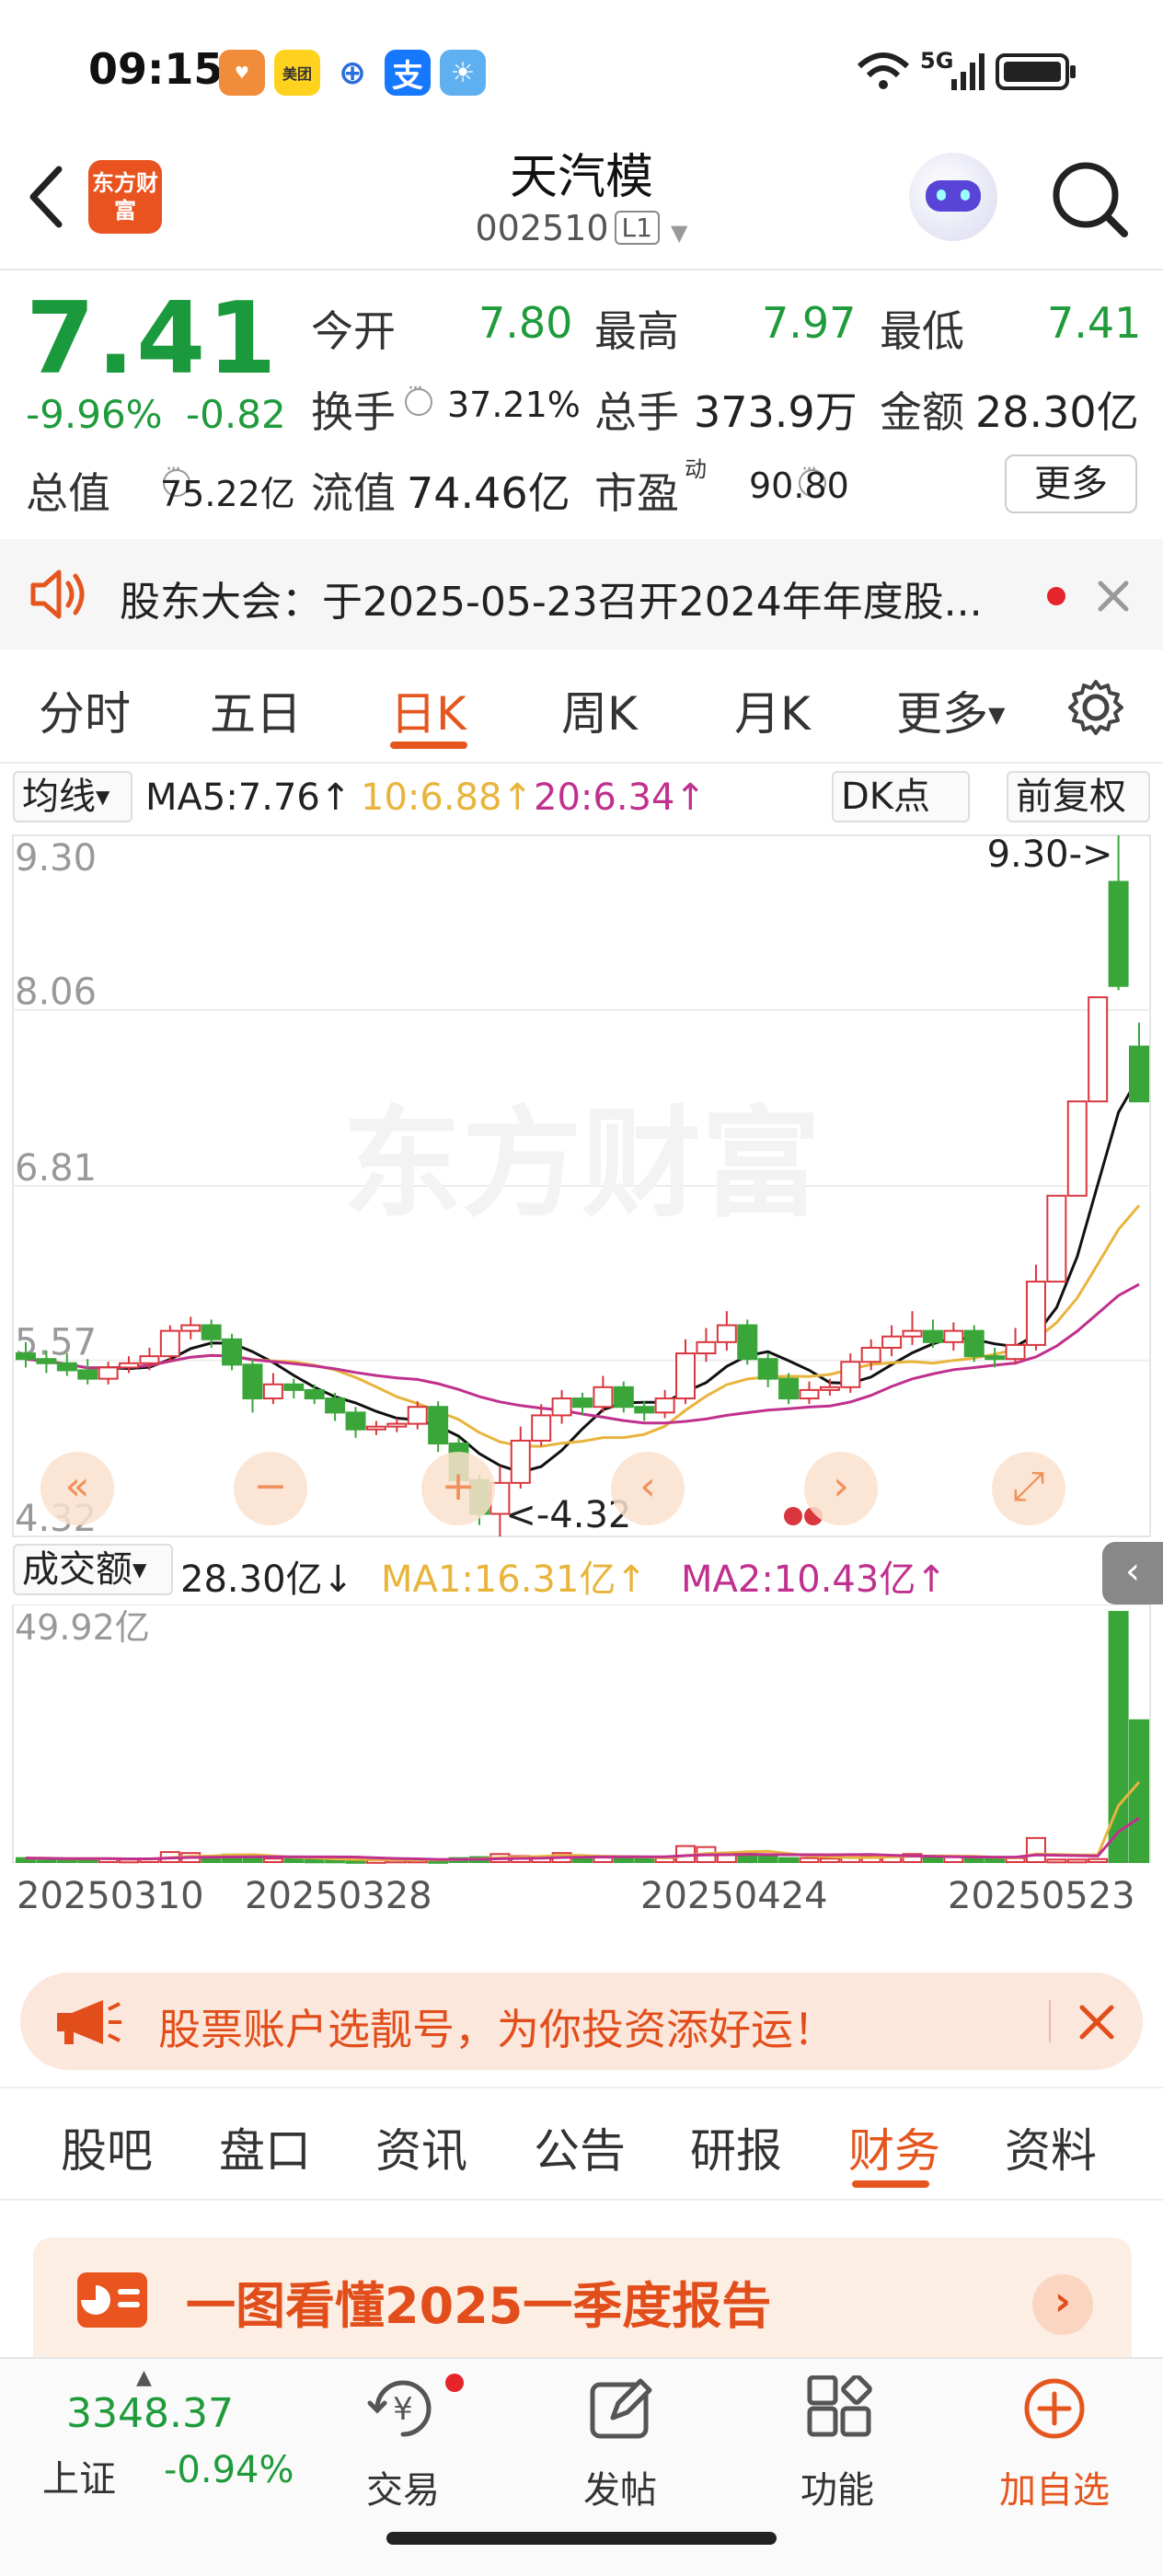 The width and height of the screenshot is (1163, 2576). Describe the element at coordinates (838, 2486) in the screenshot. I see `functions-label: 功能` at that location.